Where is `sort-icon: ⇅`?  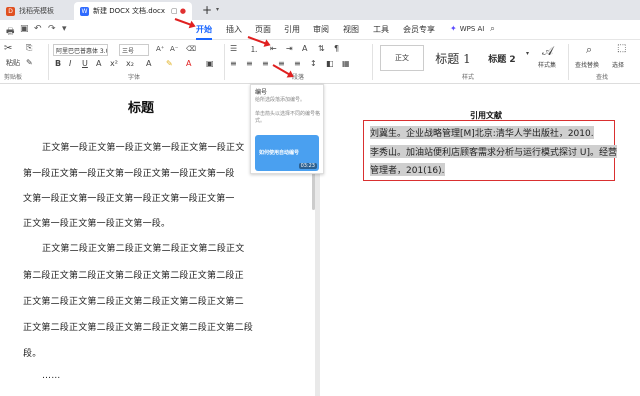 sort-icon: ⇅ is located at coordinates (321, 48).